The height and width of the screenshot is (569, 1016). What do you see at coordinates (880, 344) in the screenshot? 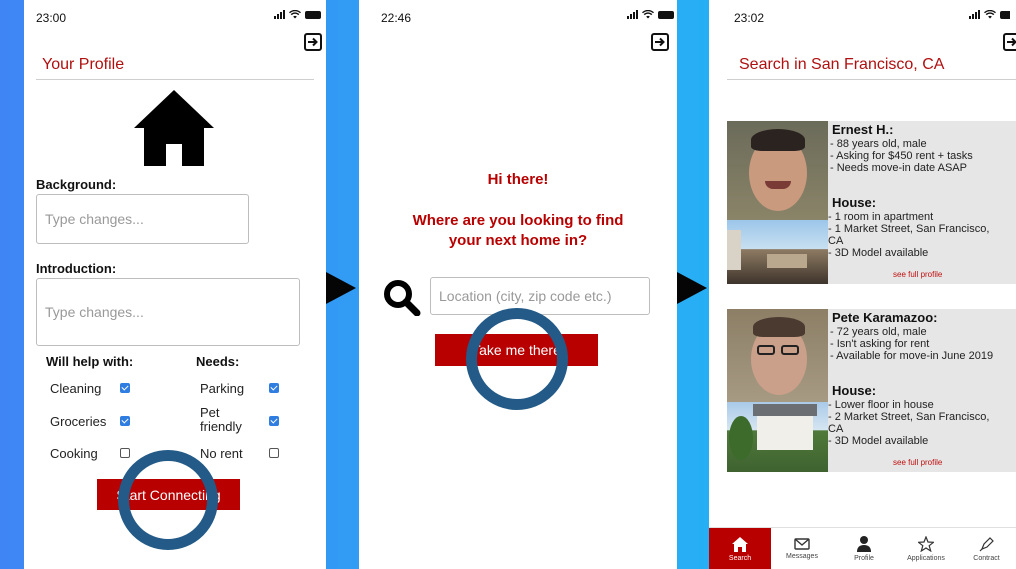
I see `person-detail: - Isn't asking for rent` at bounding box center [880, 344].